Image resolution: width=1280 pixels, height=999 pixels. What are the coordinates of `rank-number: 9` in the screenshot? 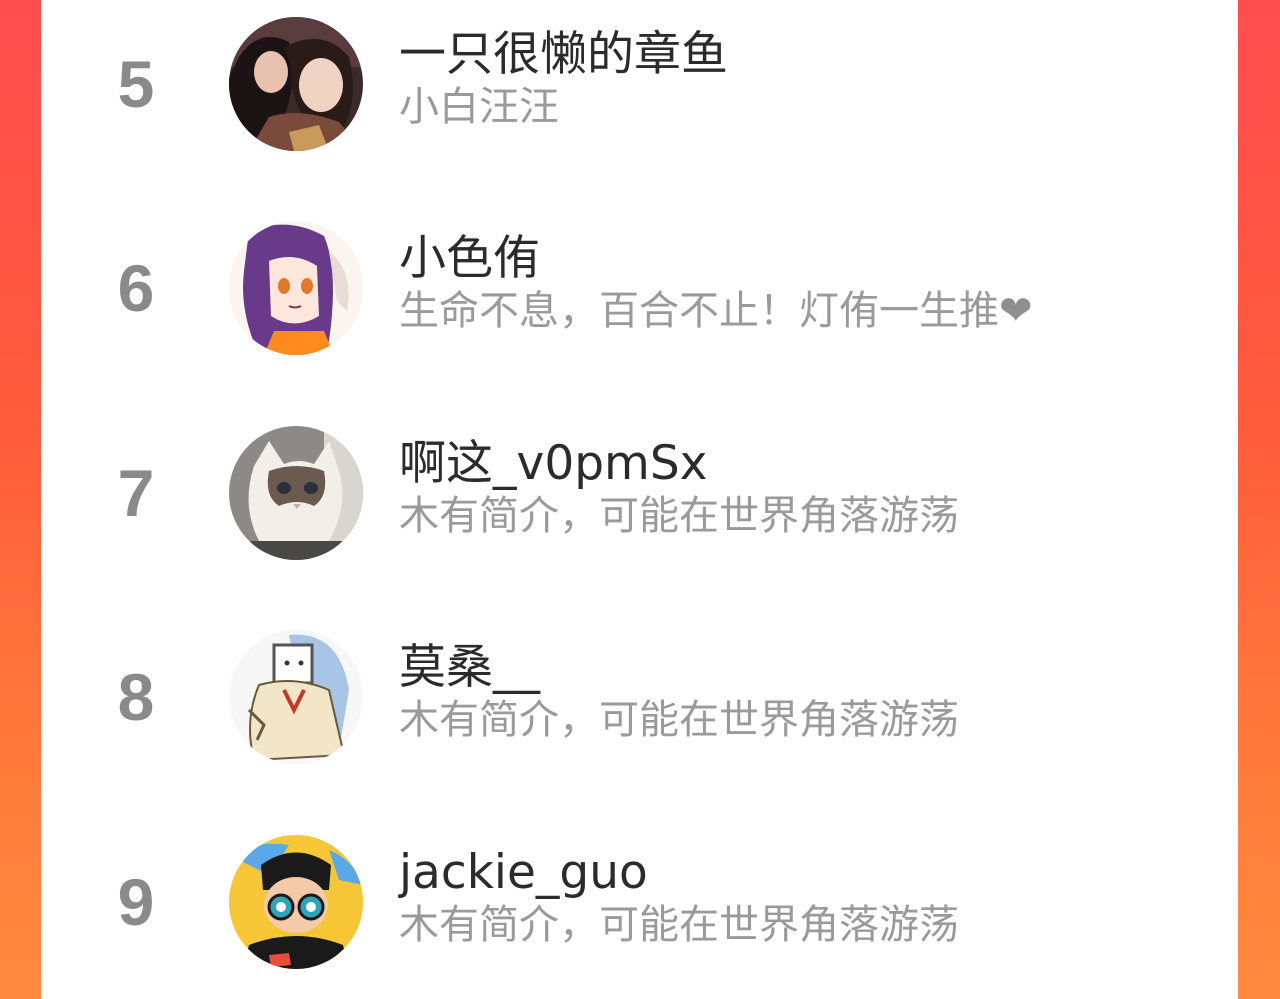 It's located at (136, 902).